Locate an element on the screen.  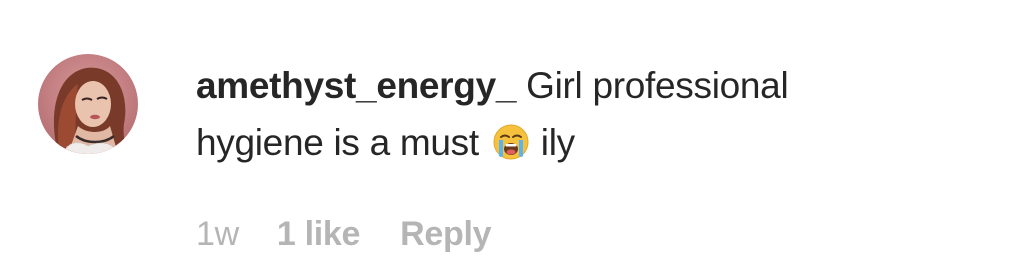
loudly-crying-face-icon is located at coordinates (511, 142).